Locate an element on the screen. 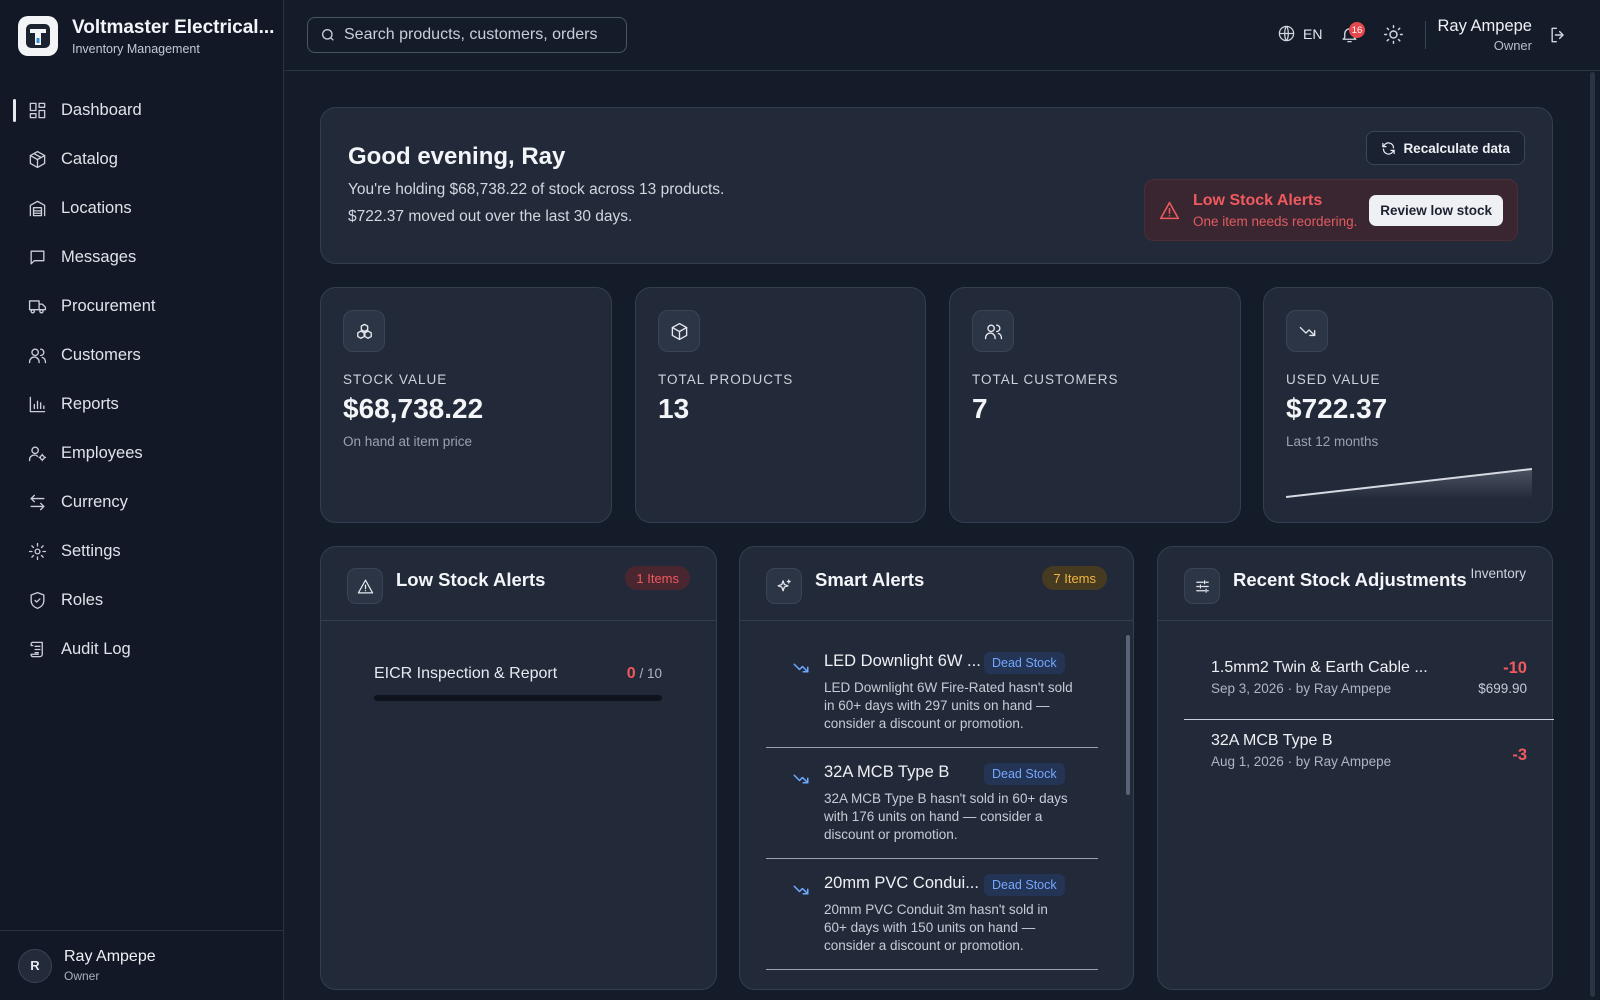  sidebar-user-role: Owner is located at coordinates (82, 976).